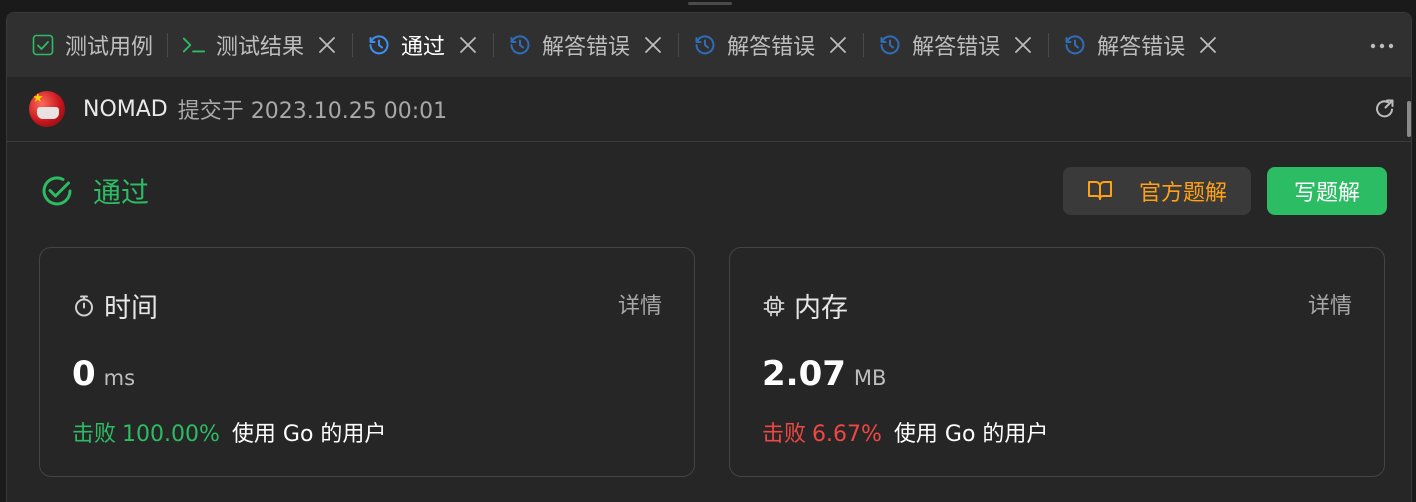  I want to click on result-status: 通过, so click(94, 191).